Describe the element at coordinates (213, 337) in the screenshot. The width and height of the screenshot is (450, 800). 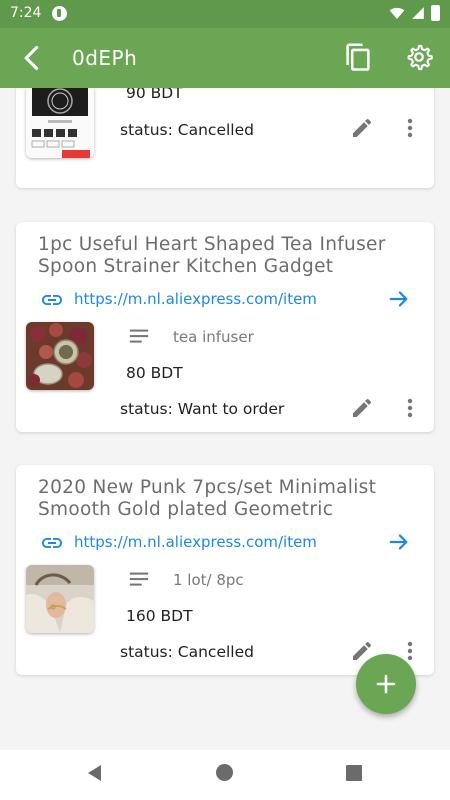
I see `item-note: tea infuser` at that location.